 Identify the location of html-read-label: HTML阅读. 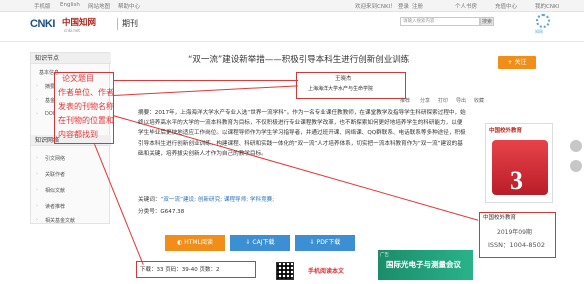
(198, 242).